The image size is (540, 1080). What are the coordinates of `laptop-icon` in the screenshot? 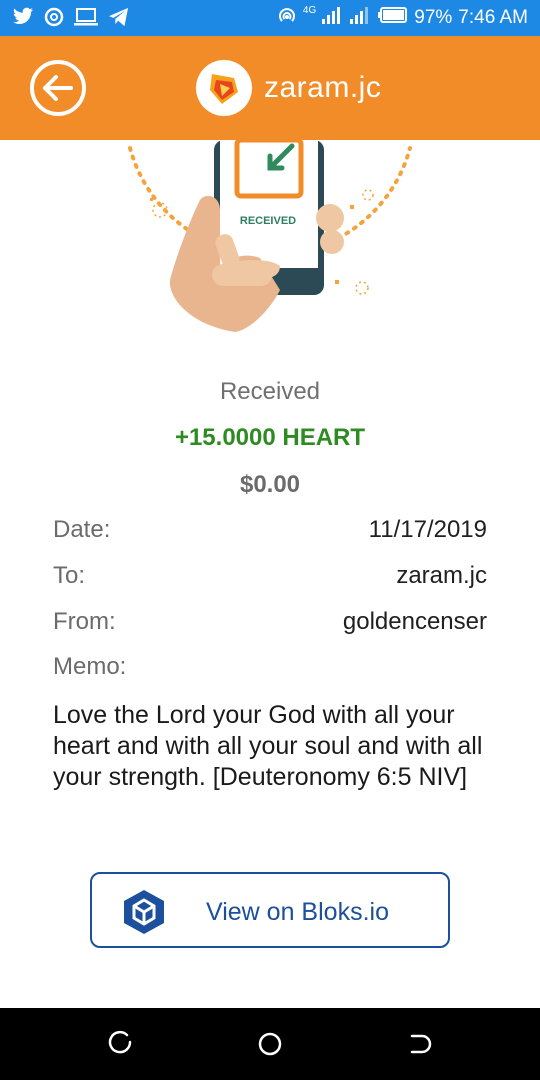 It's located at (86, 19).